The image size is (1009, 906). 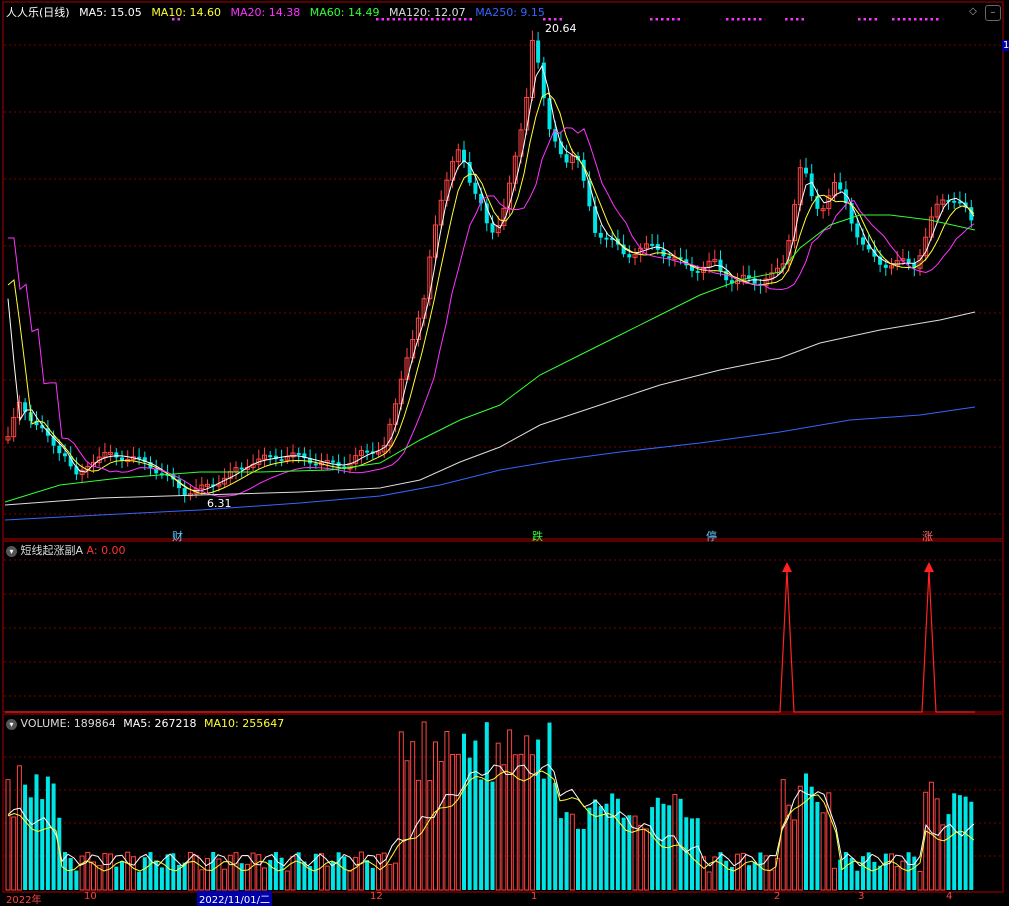 I want to click on indicator-legend: ▾ 短线起涨副A A: 0.00, so click(x=66, y=551).